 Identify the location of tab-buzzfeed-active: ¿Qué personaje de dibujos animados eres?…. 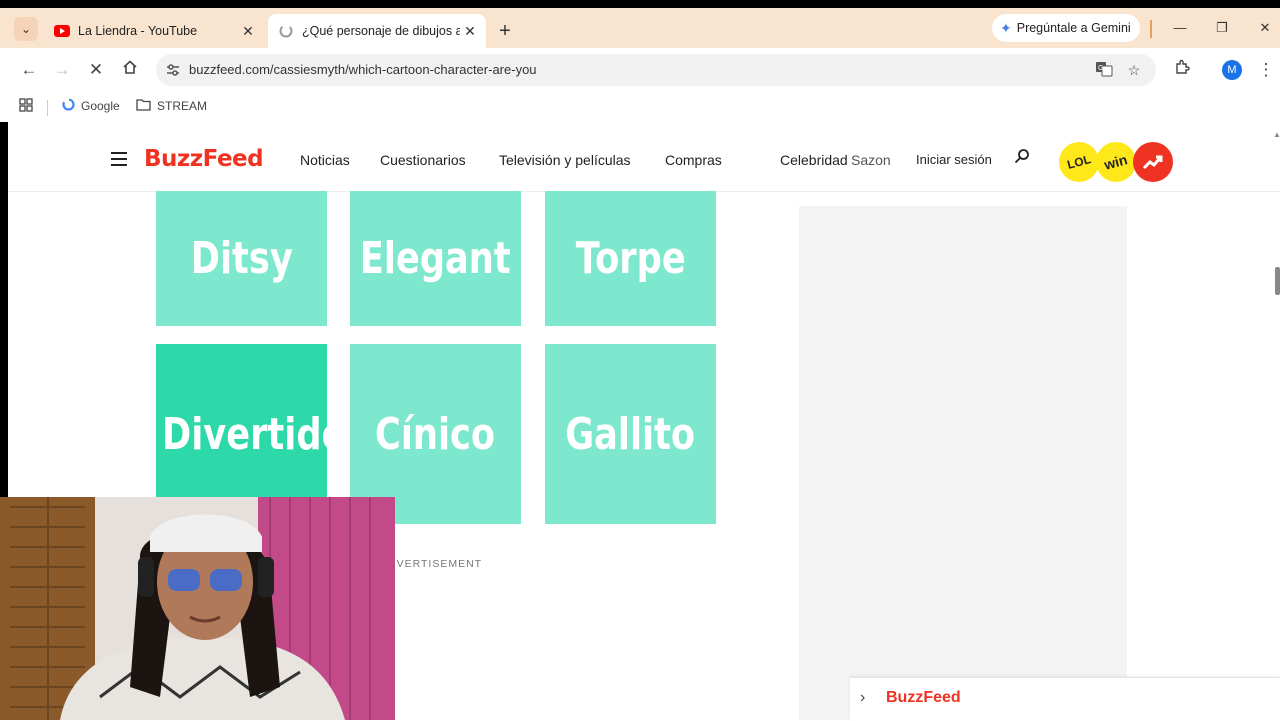
(377, 31).